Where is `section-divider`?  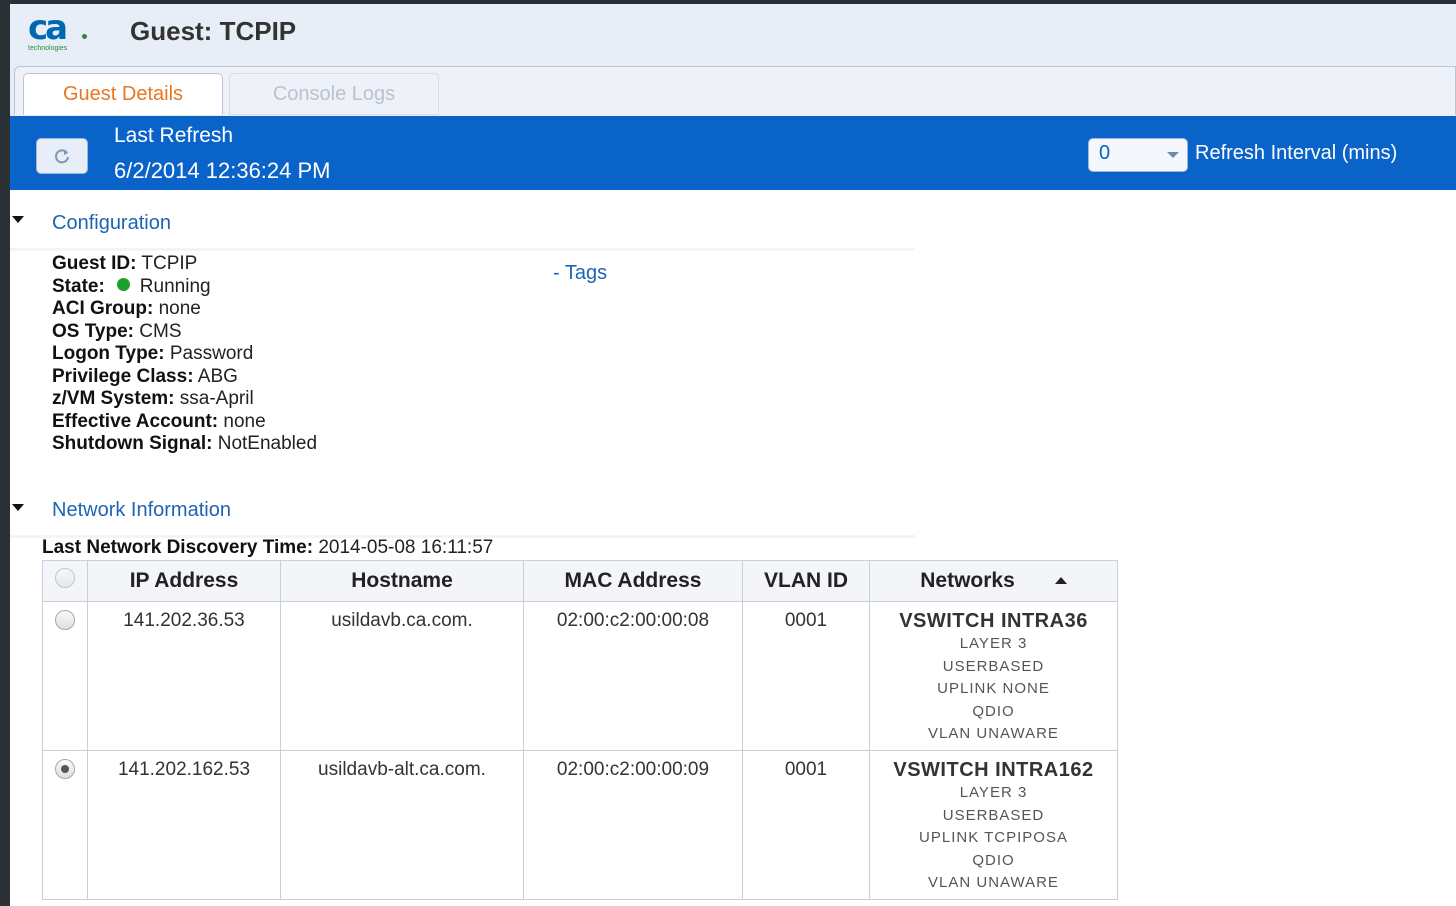 section-divider is located at coordinates (462, 249).